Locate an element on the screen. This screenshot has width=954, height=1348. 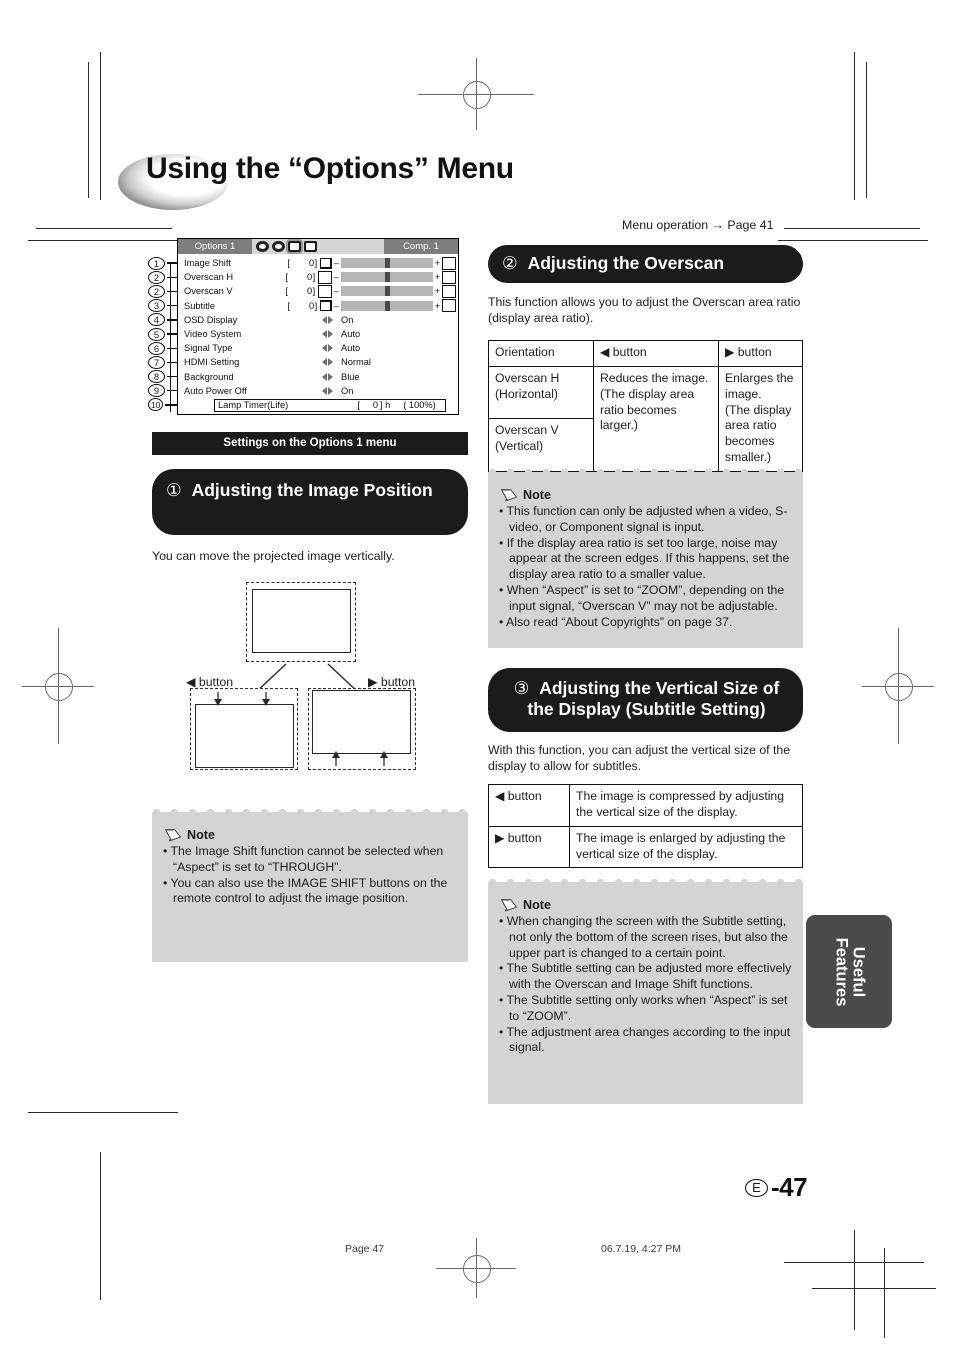
table-header-cell: ◀ button is located at coordinates (656, 353).